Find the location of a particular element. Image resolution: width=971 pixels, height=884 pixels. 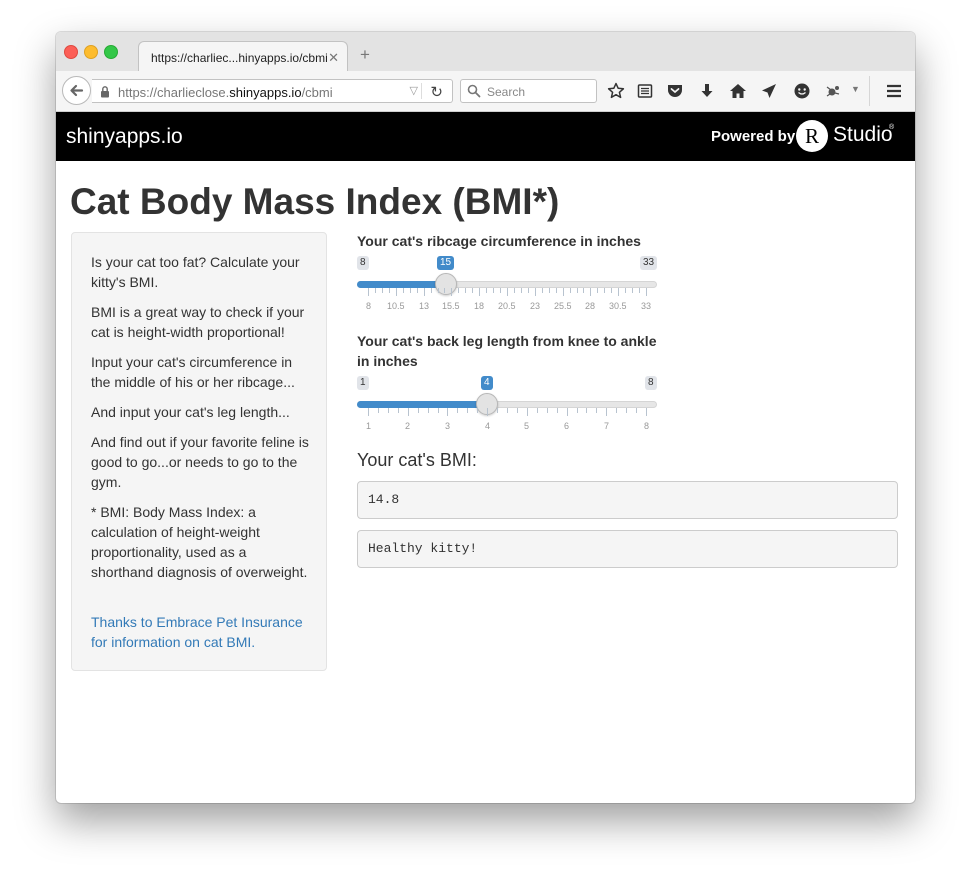

back-button is located at coordinates (76, 90).